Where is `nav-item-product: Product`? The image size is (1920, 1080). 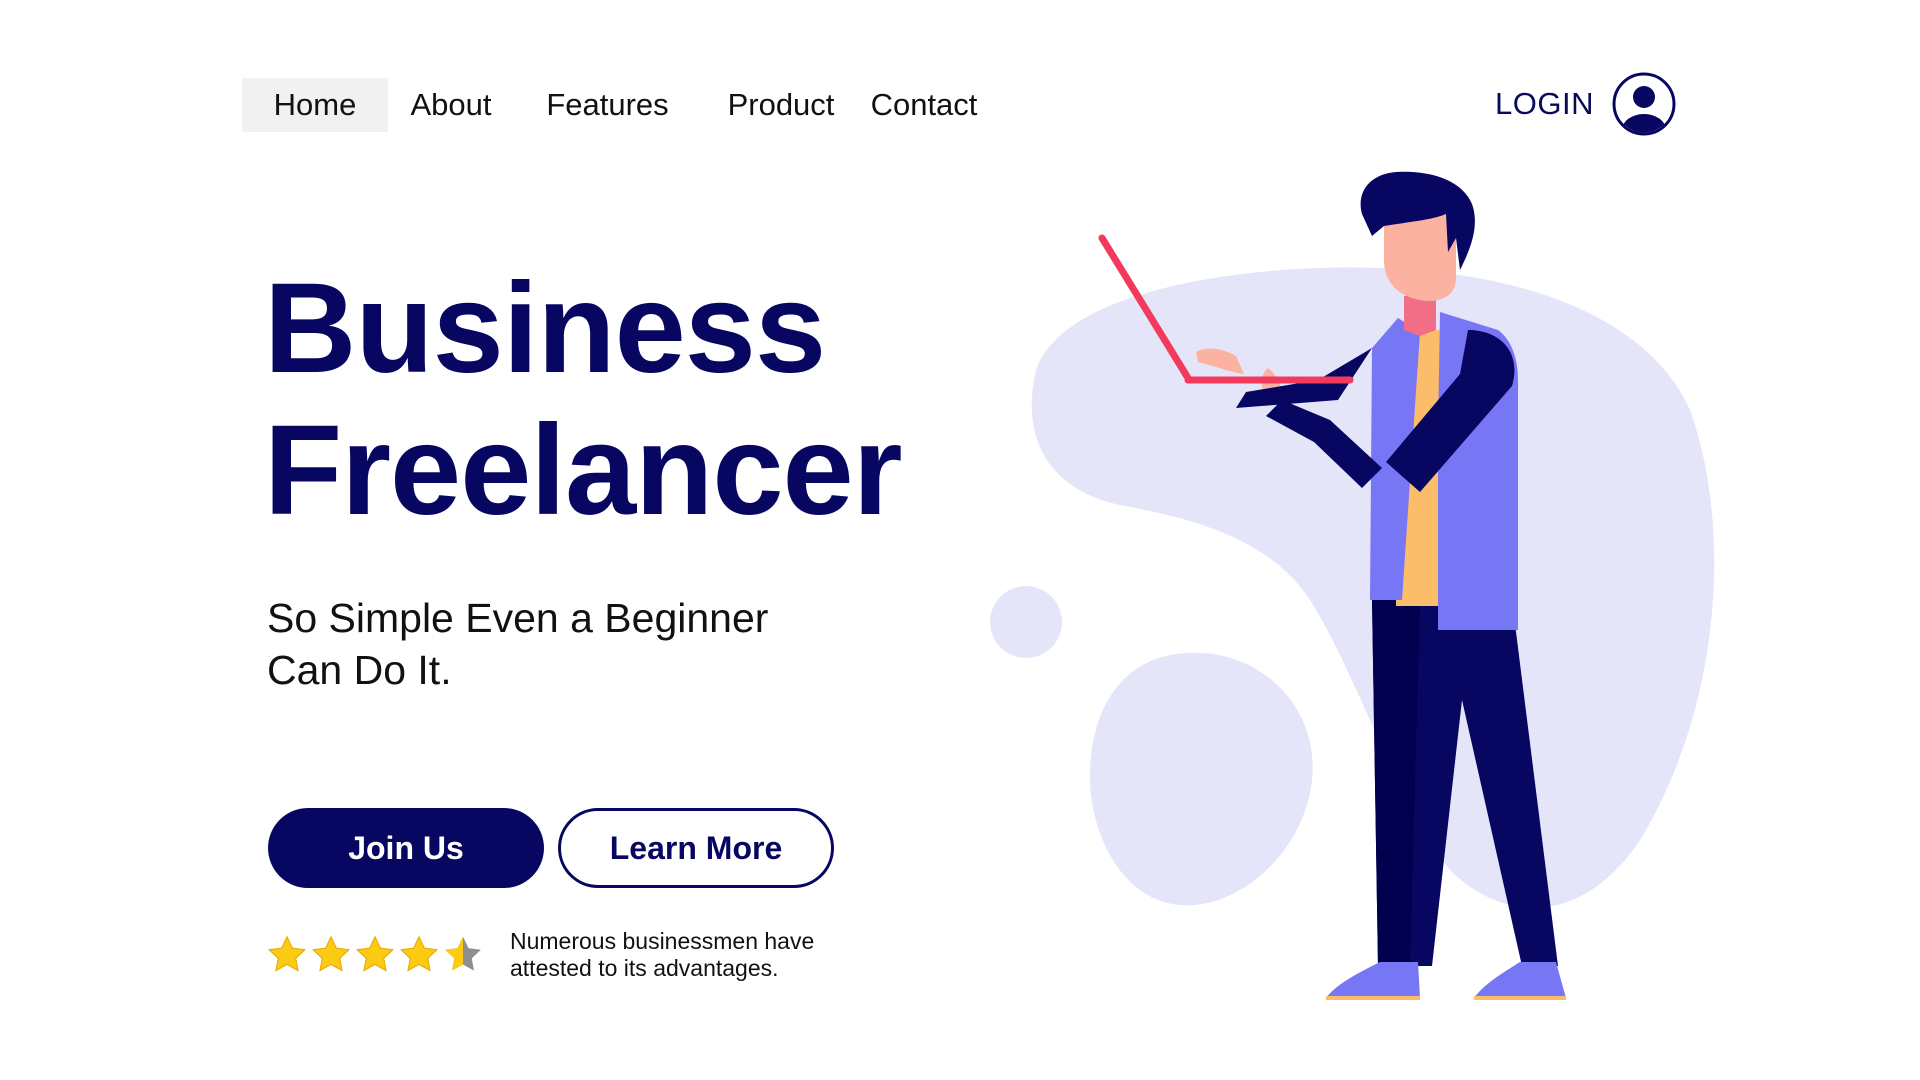 nav-item-product: Product is located at coordinates (781, 105).